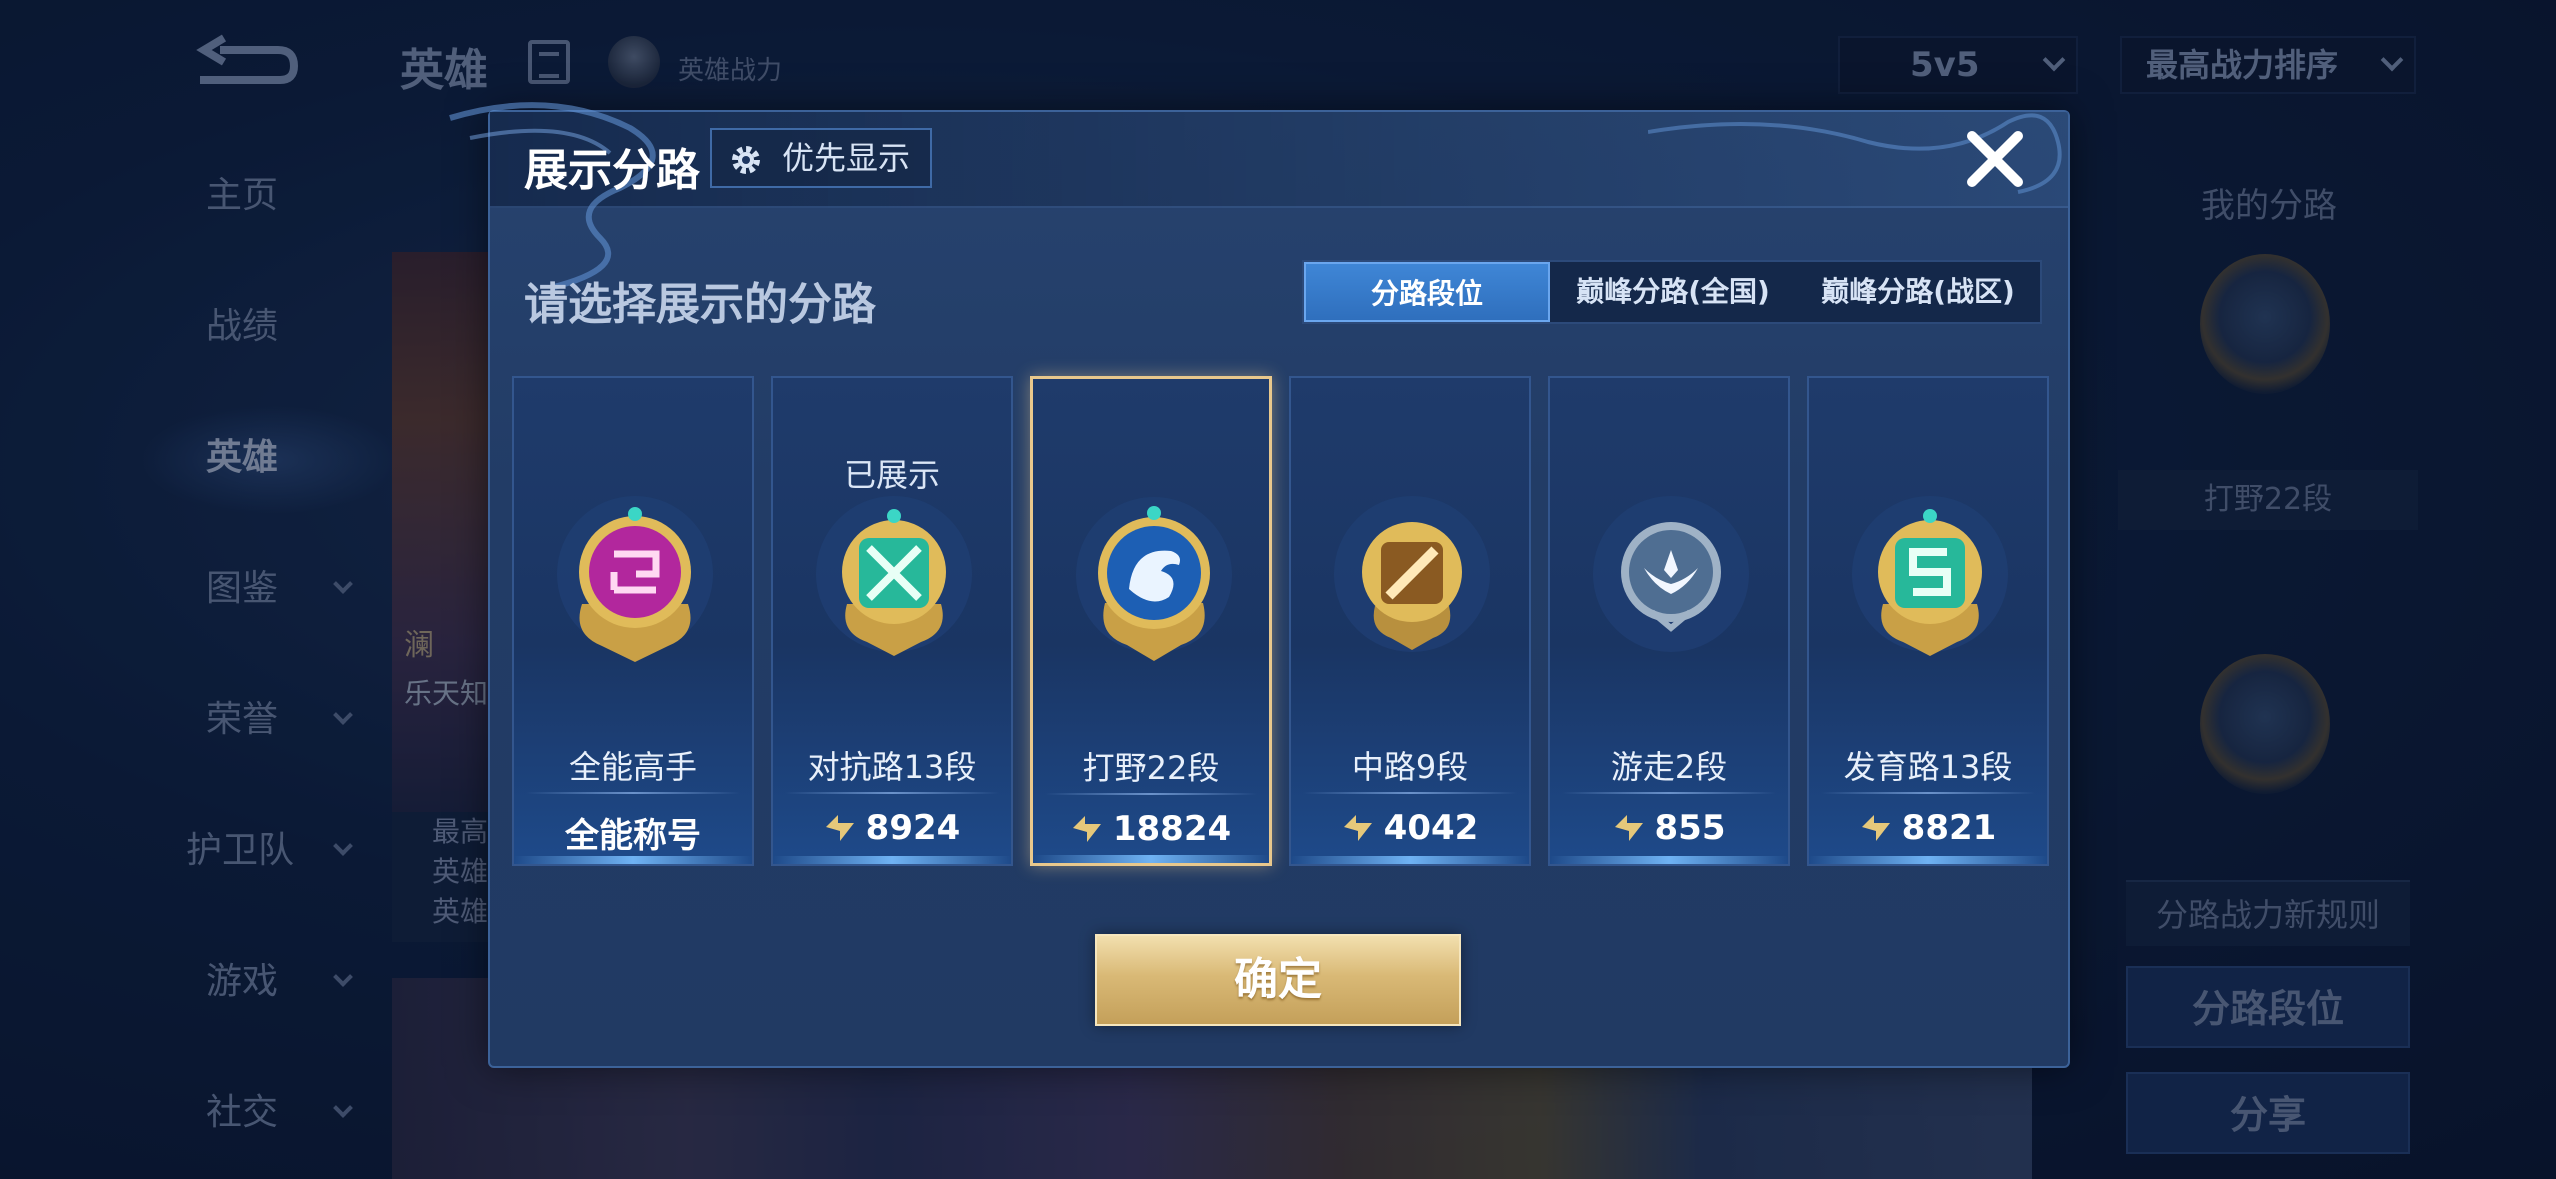  I want to click on confirm-button: 确定, so click(1278, 980).